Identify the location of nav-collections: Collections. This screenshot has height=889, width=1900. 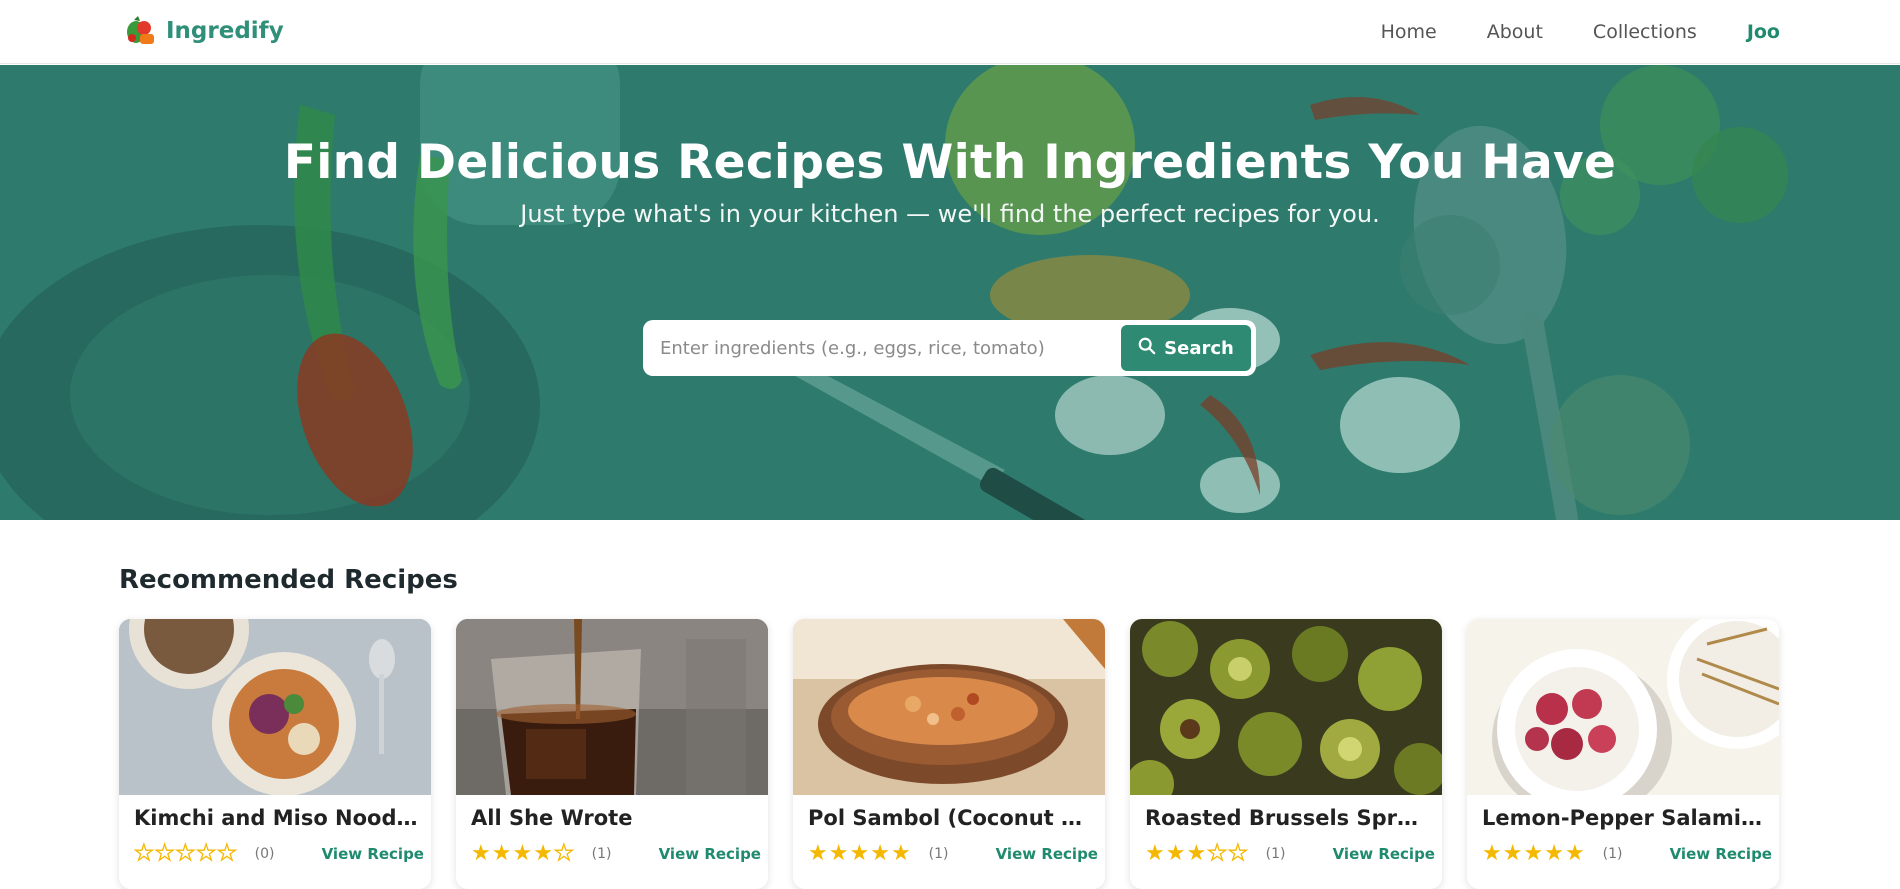
(1645, 32).